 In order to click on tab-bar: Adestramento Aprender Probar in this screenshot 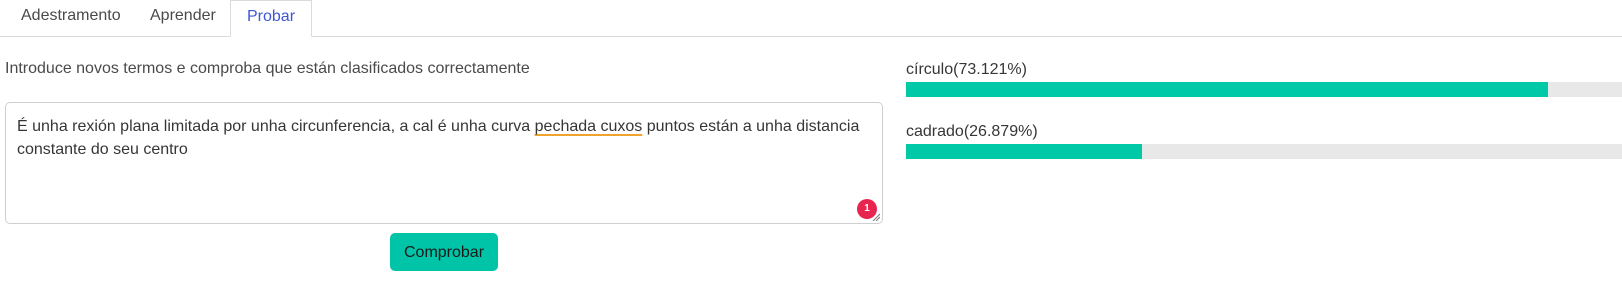, I will do `click(811, 18)`.